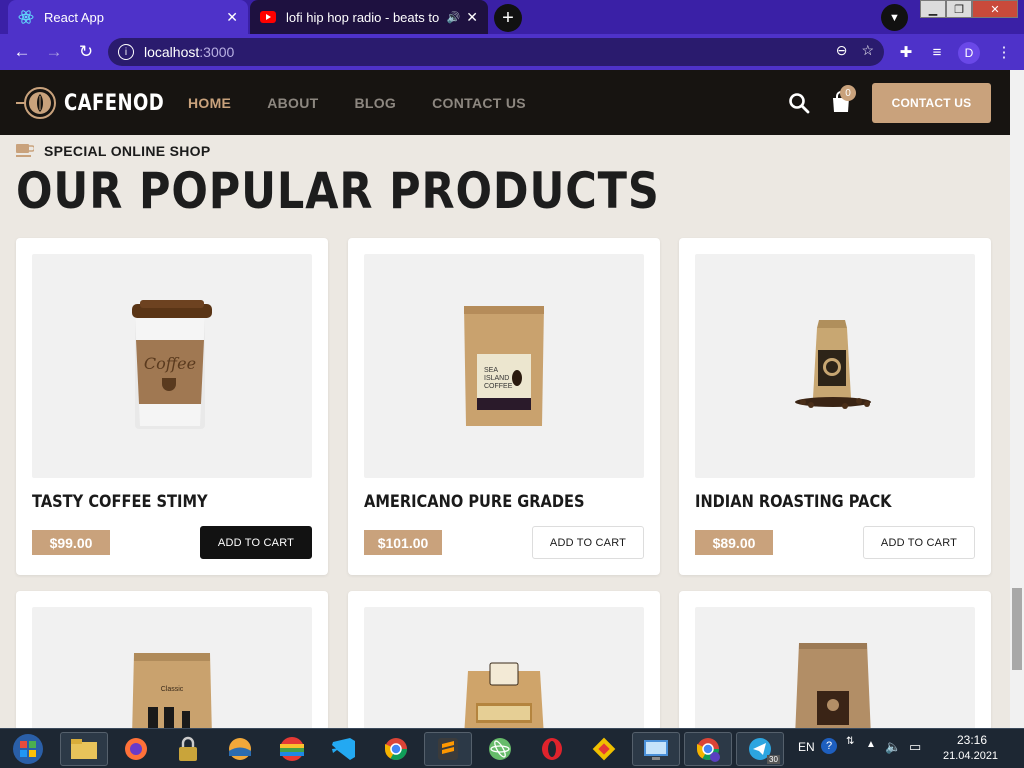  What do you see at coordinates (1017, 629) in the screenshot?
I see `scrollbar-thumb` at bounding box center [1017, 629].